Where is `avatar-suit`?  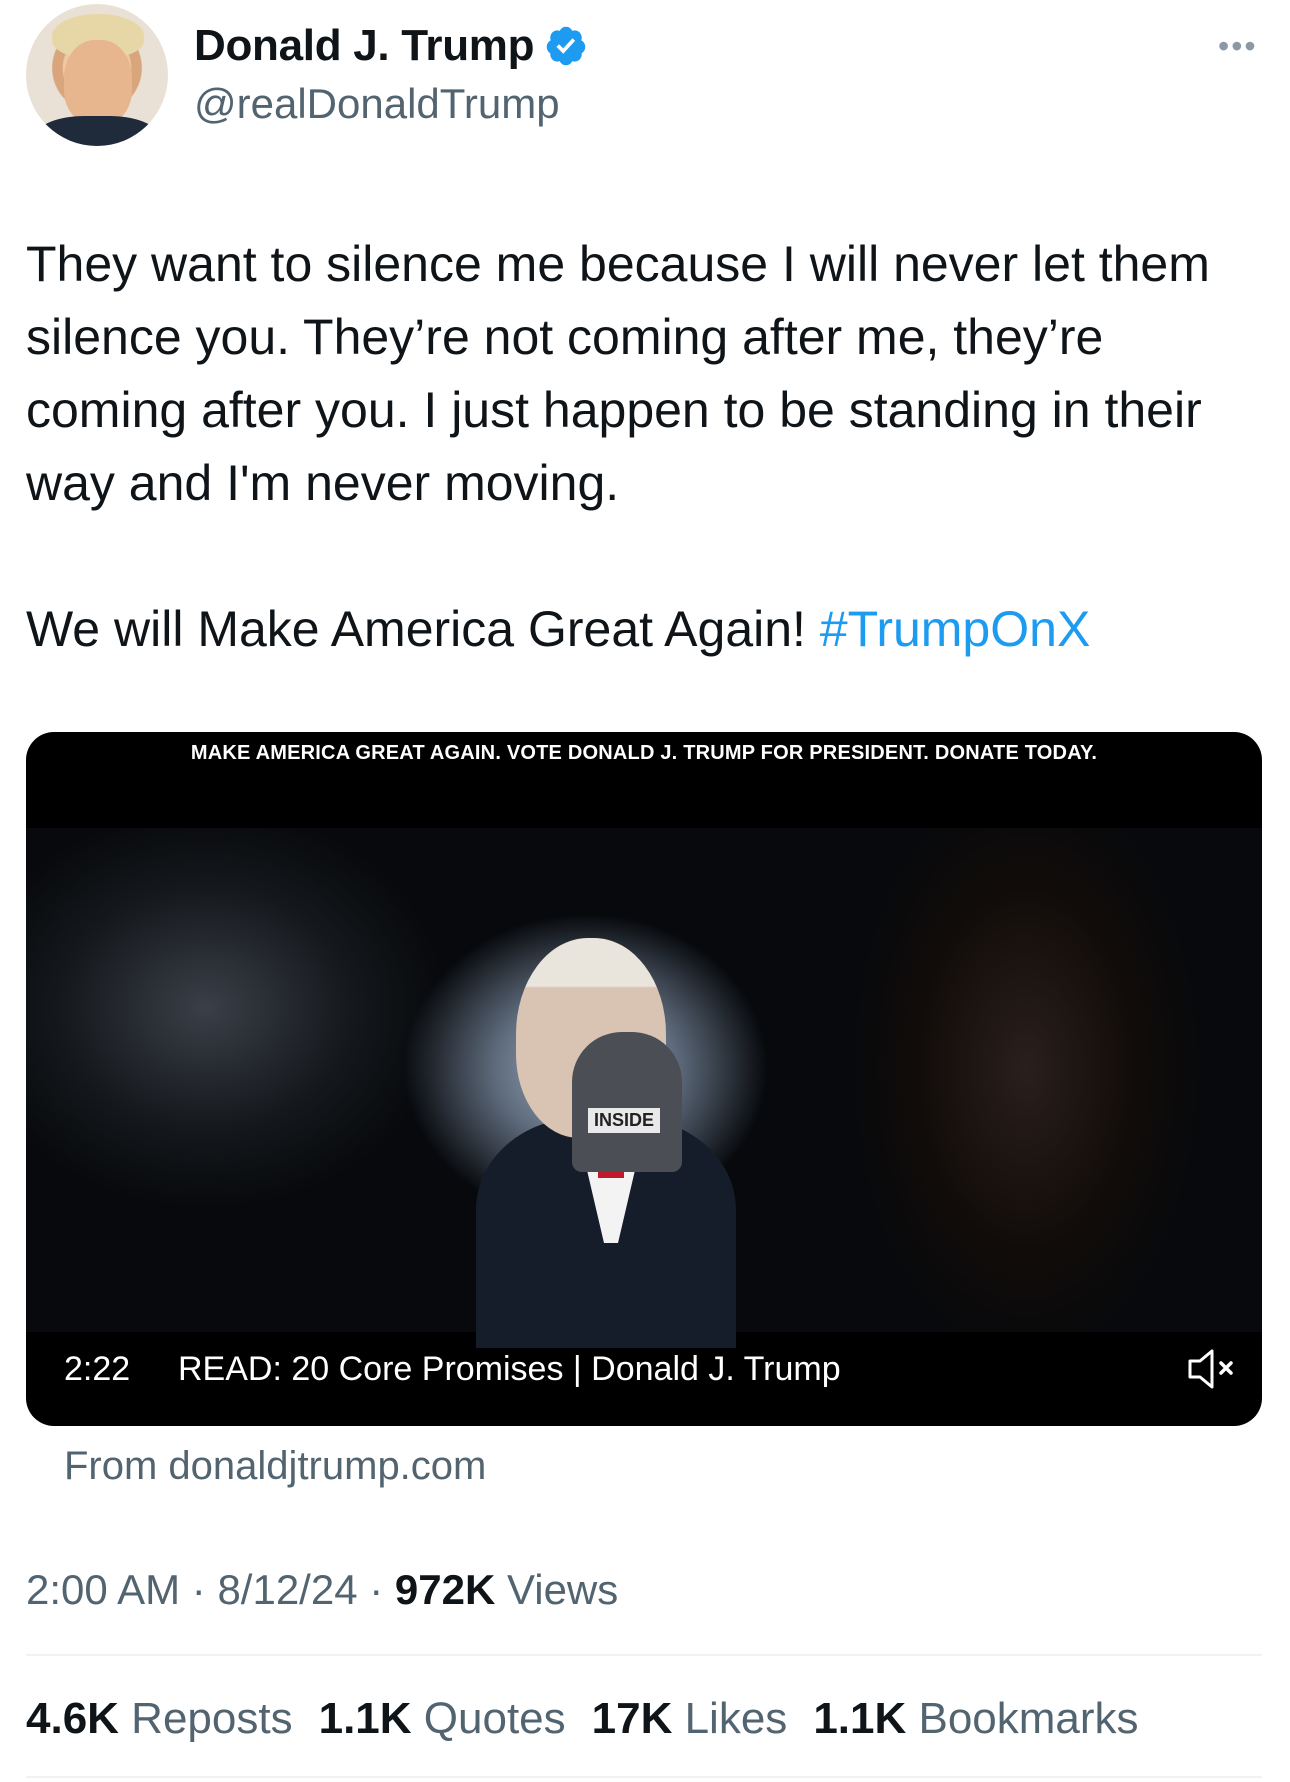 avatar-suit is located at coordinates (97, 131).